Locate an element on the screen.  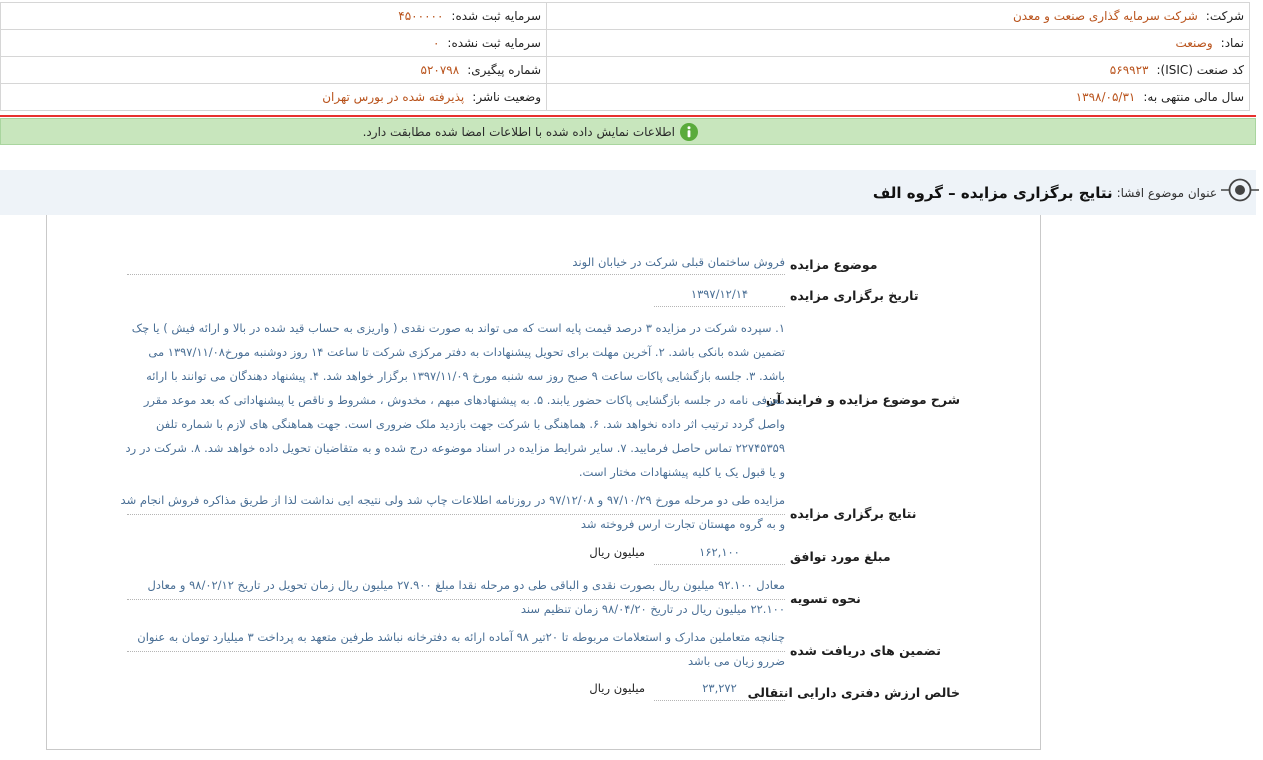
publisher-status-cell: وضعیت ناشر: پذیرفته شده در بورس تهران is located at coordinates (273, 97).